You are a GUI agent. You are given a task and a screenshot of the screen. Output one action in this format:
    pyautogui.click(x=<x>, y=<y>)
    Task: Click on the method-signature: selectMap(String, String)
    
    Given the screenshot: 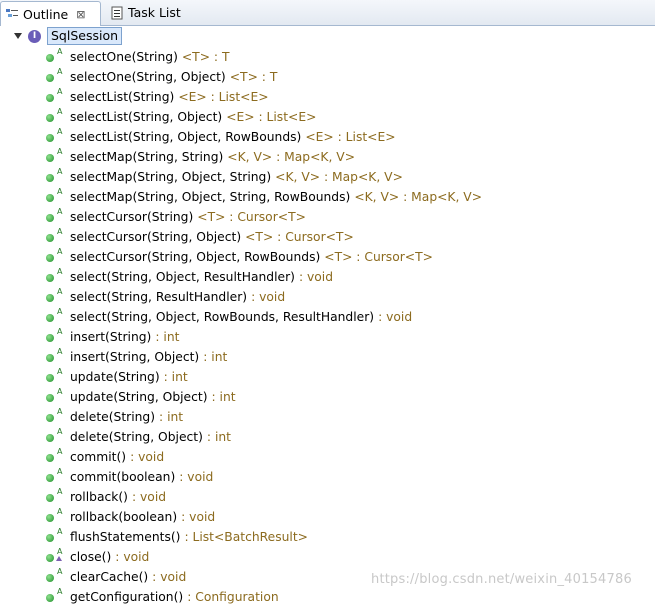 What is the action you would take?
    pyautogui.click(x=147, y=157)
    